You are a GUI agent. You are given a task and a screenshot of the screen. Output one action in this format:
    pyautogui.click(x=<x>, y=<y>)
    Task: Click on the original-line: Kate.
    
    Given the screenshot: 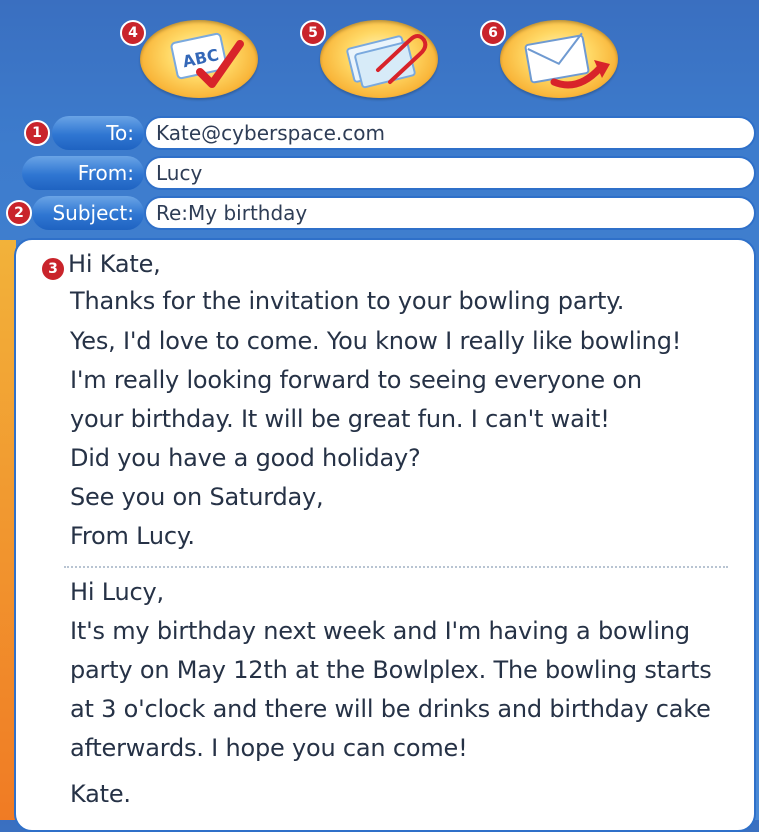 What is the action you would take?
    pyautogui.click(x=100, y=794)
    